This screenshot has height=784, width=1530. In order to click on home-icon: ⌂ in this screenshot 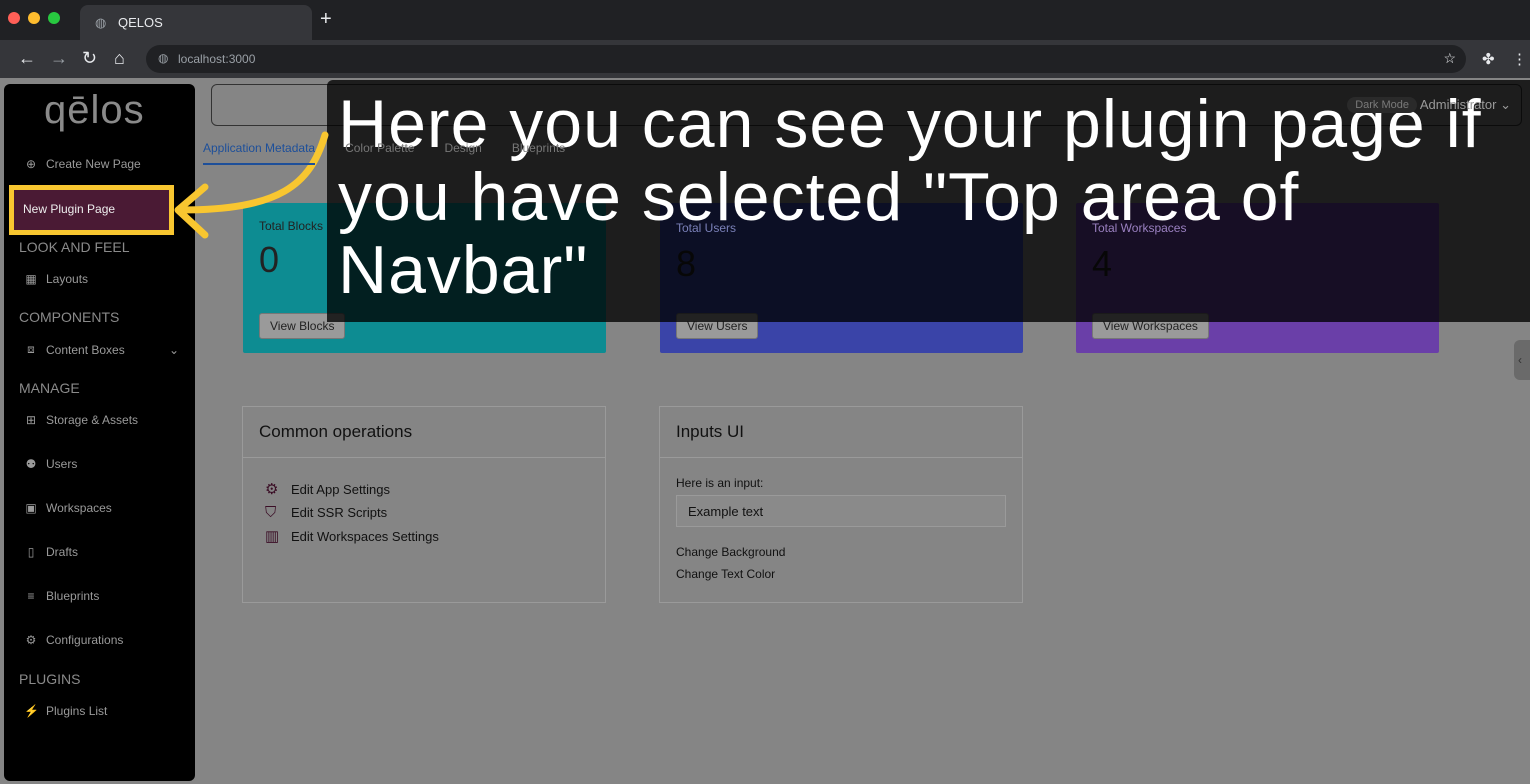, I will do `click(119, 58)`.